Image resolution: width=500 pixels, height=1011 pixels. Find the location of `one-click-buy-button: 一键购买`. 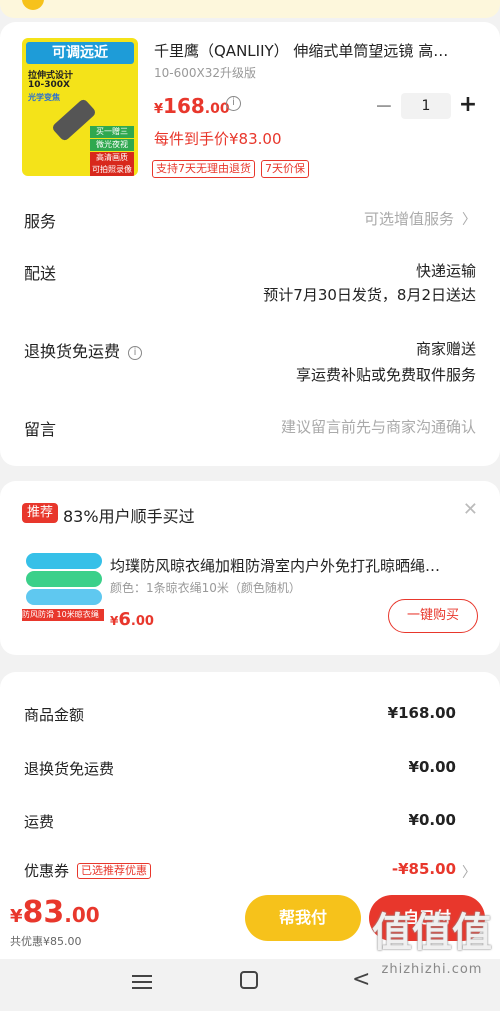

one-click-buy-button: 一键购买 is located at coordinates (433, 616).